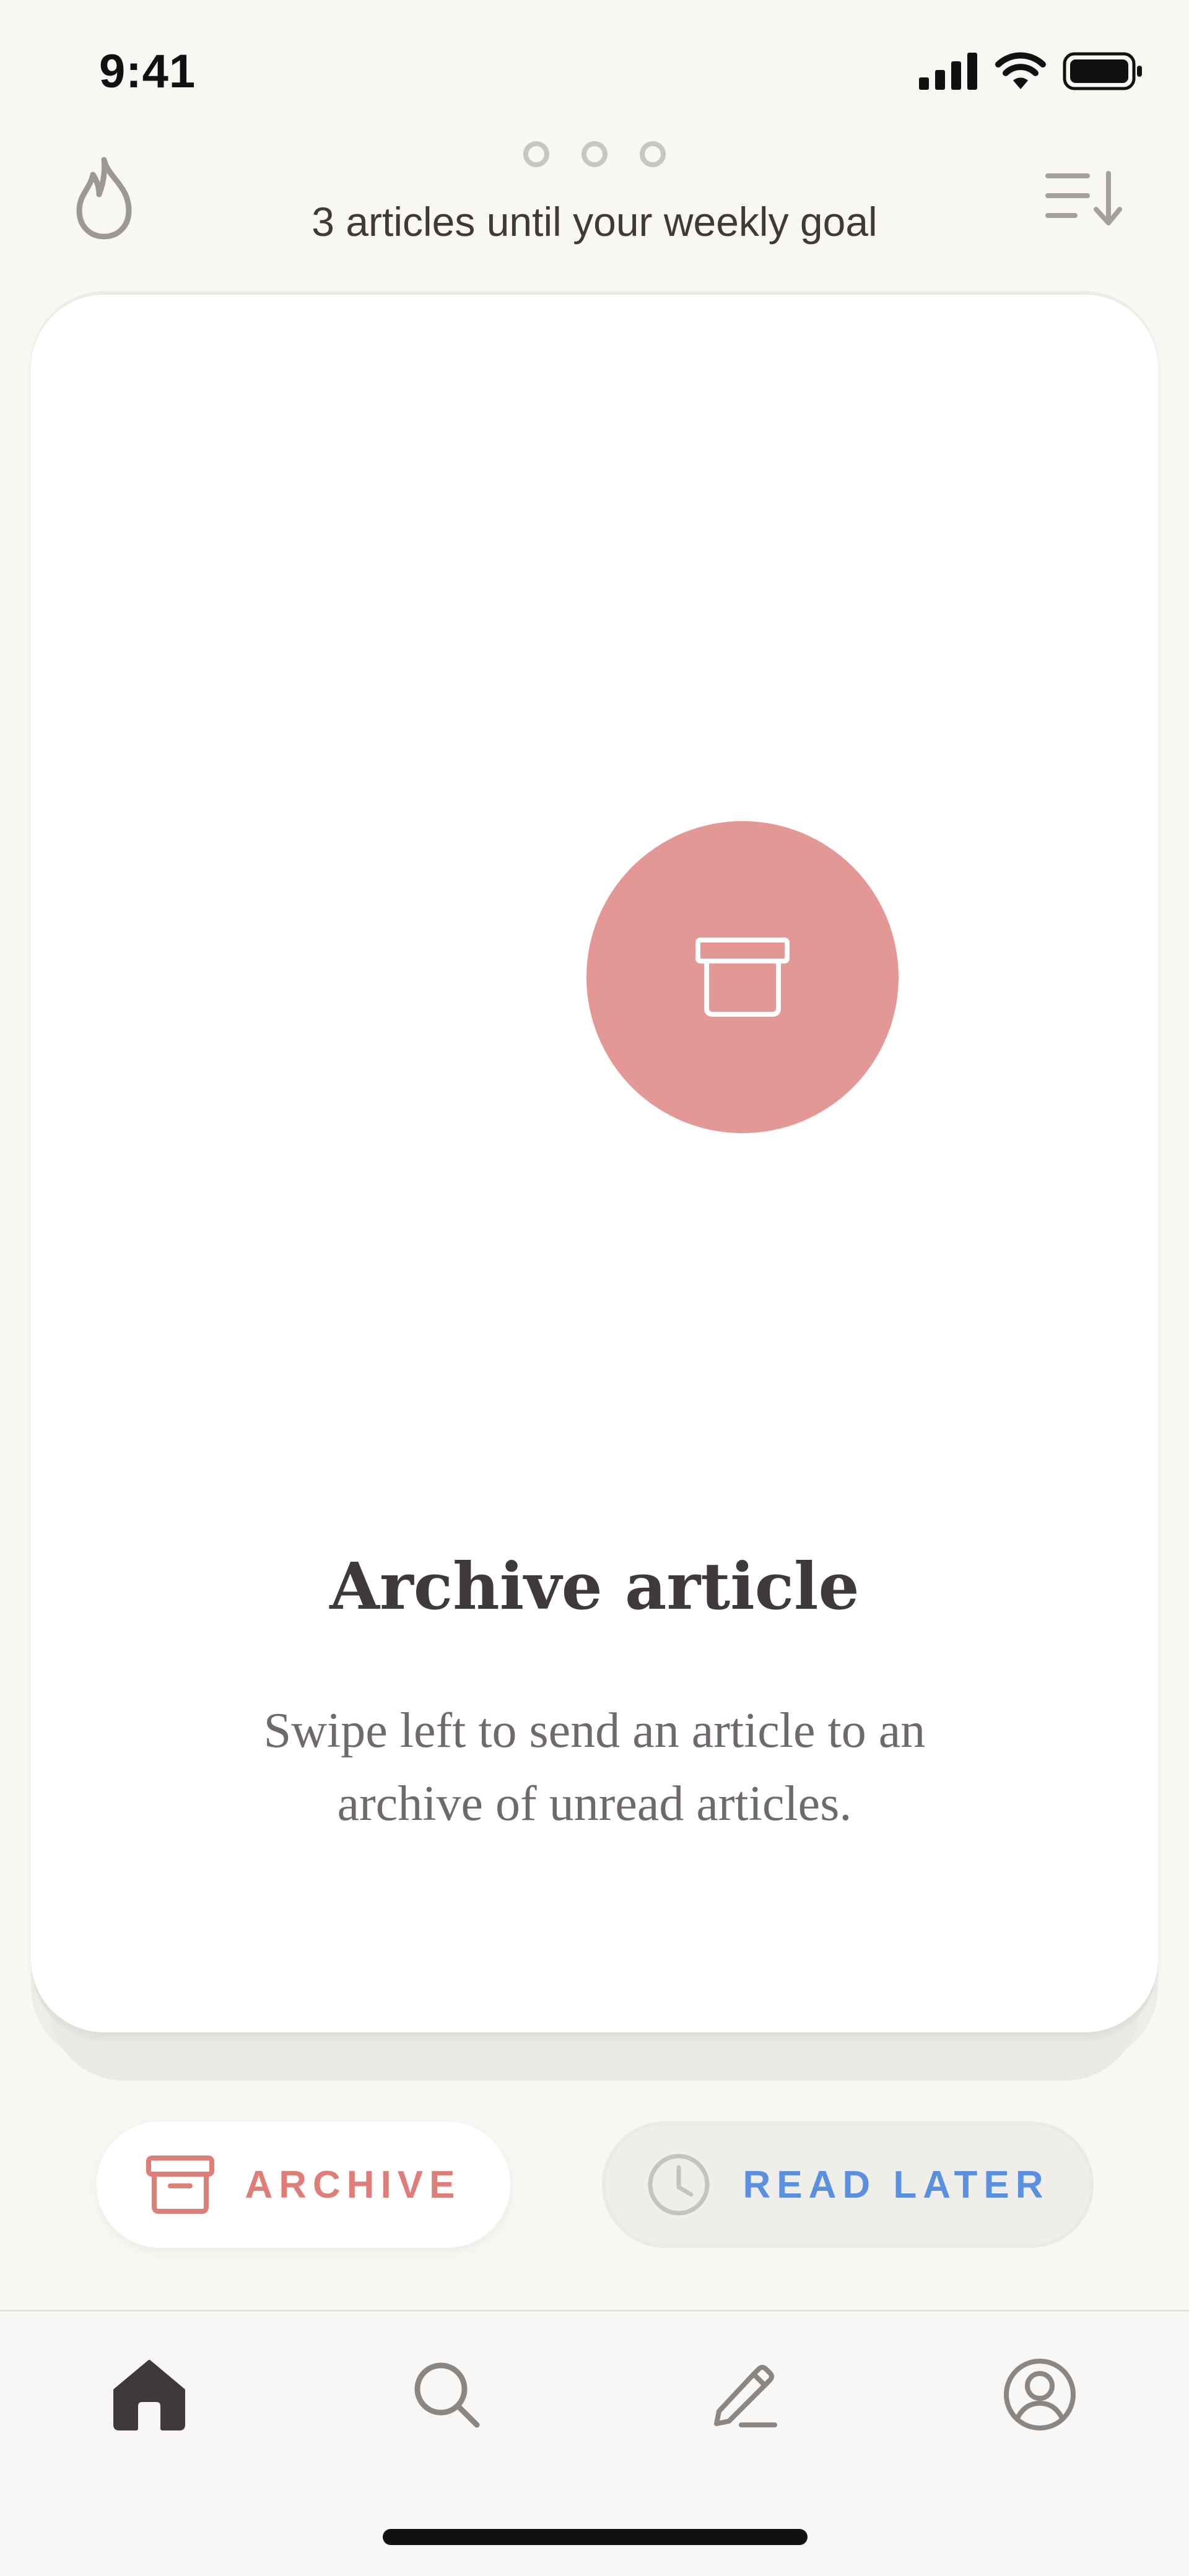 Image resolution: width=1189 pixels, height=2576 pixels. I want to click on battery-icon, so click(1102, 71).